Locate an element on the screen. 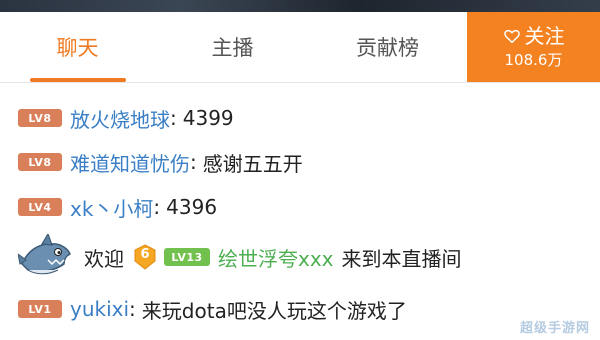 Image resolution: width=600 pixels, height=340 pixels. video-player-edge is located at coordinates (300, 6).